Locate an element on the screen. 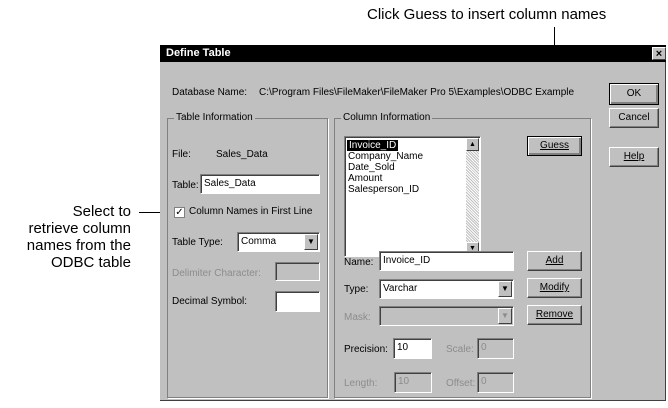 The width and height of the screenshot is (668, 408). column-names-label: Column Names in First Line is located at coordinates (251, 211).